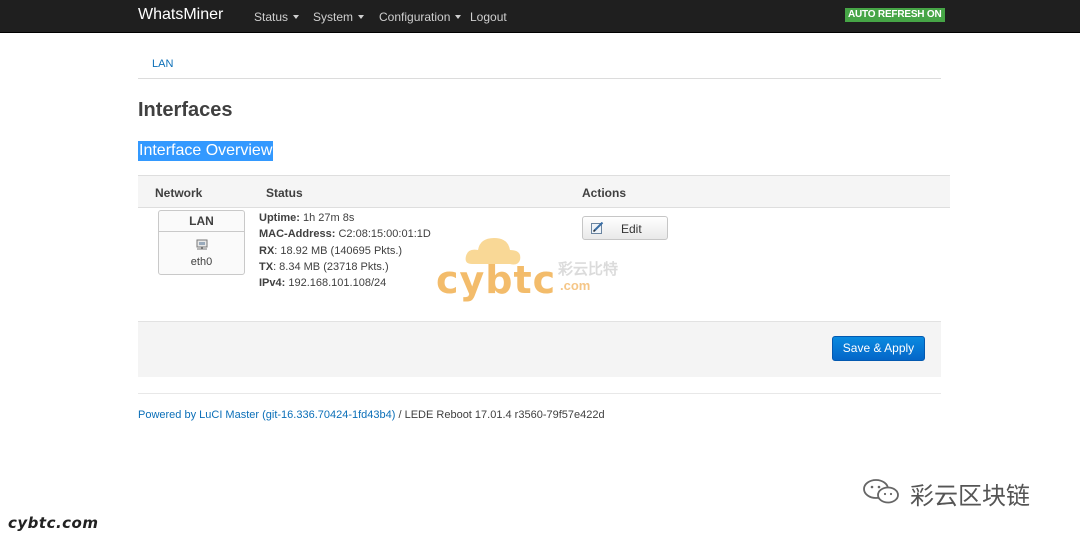  Describe the element at coordinates (878, 348) in the screenshot. I see `save-apply-button: Save & Apply` at that location.